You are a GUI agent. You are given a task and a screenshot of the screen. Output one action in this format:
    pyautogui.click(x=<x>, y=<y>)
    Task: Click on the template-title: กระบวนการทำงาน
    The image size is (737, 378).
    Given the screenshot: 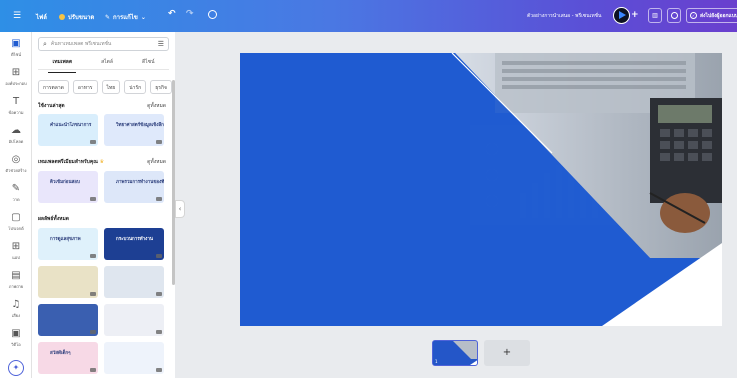 What is the action you would take?
    pyautogui.click(x=134, y=239)
    